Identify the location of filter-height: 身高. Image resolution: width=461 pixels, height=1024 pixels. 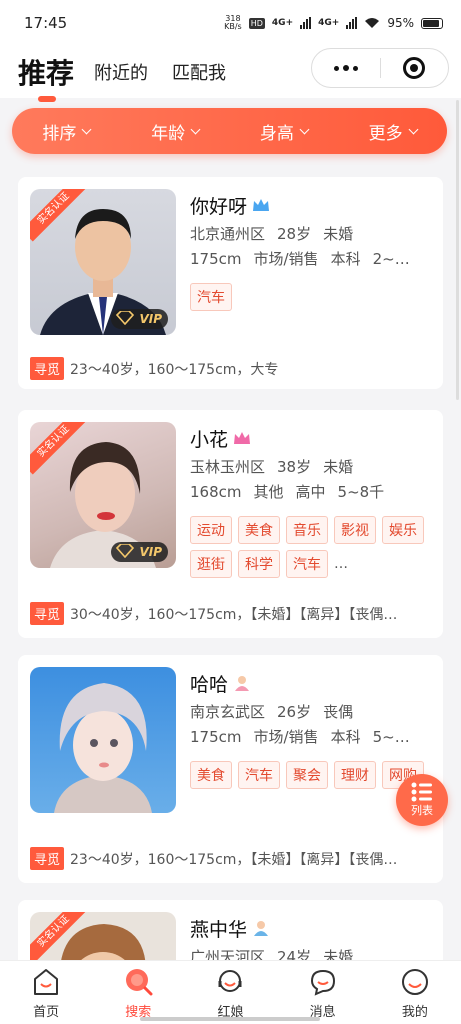
(285, 131).